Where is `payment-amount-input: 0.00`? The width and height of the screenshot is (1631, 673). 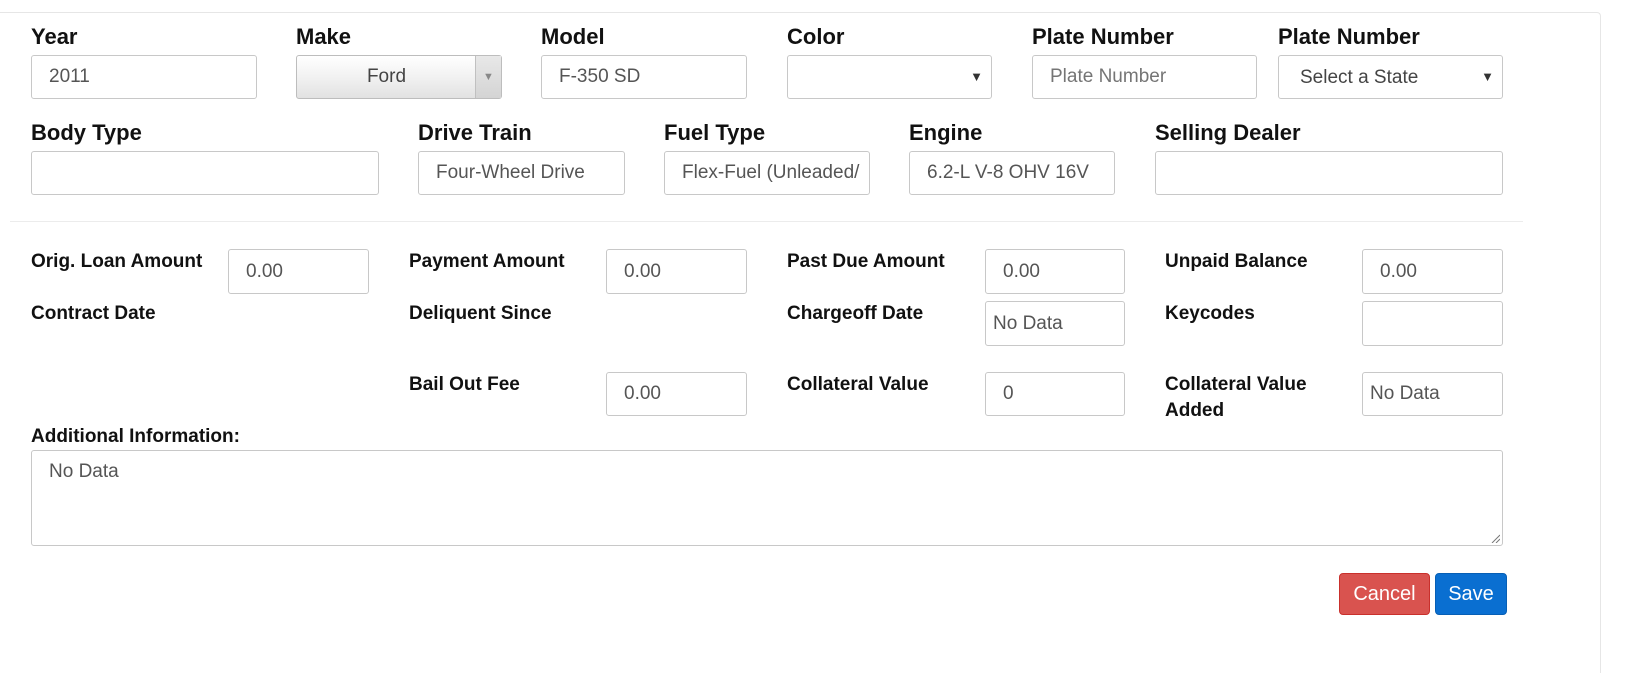 payment-amount-input: 0.00 is located at coordinates (676, 271).